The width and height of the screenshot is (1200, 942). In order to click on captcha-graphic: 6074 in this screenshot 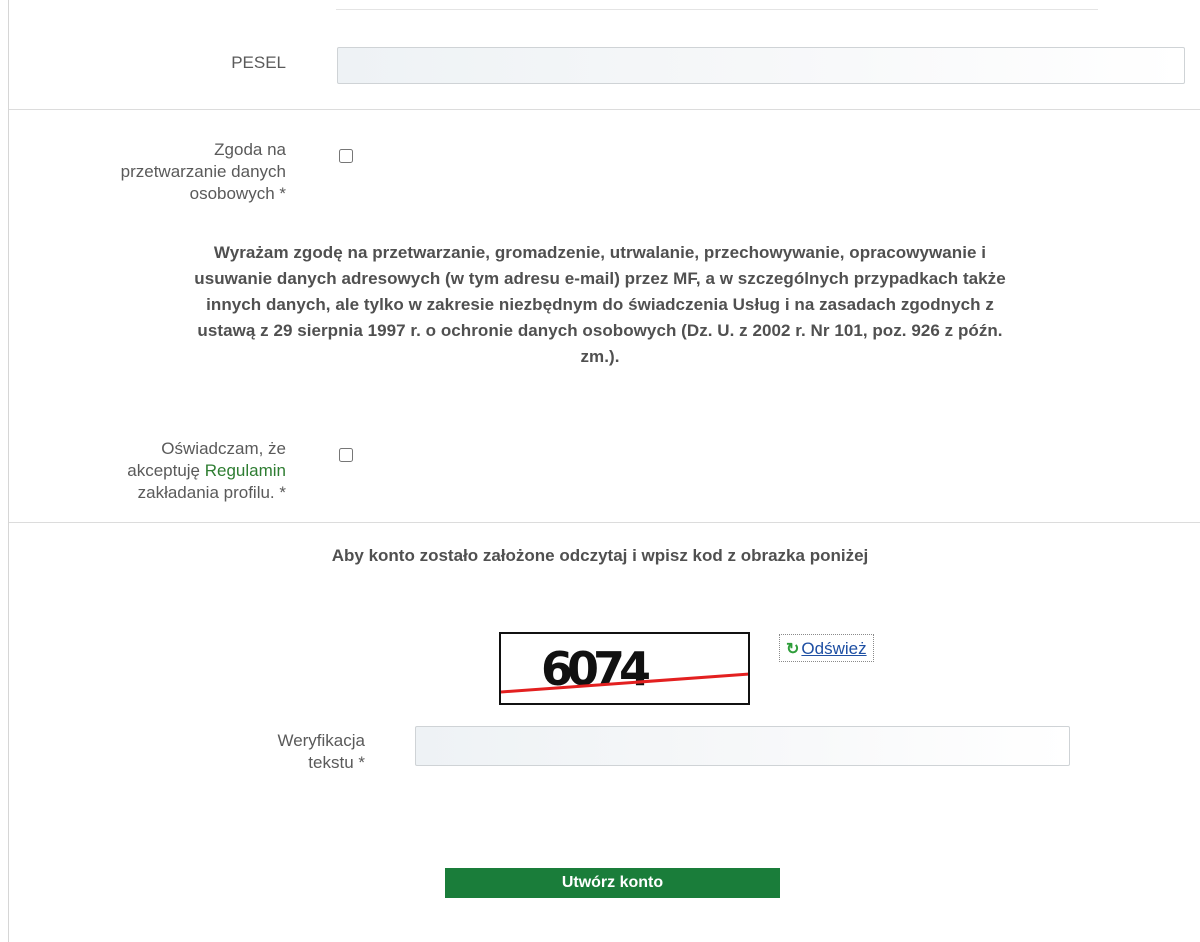, I will do `click(624, 669)`.